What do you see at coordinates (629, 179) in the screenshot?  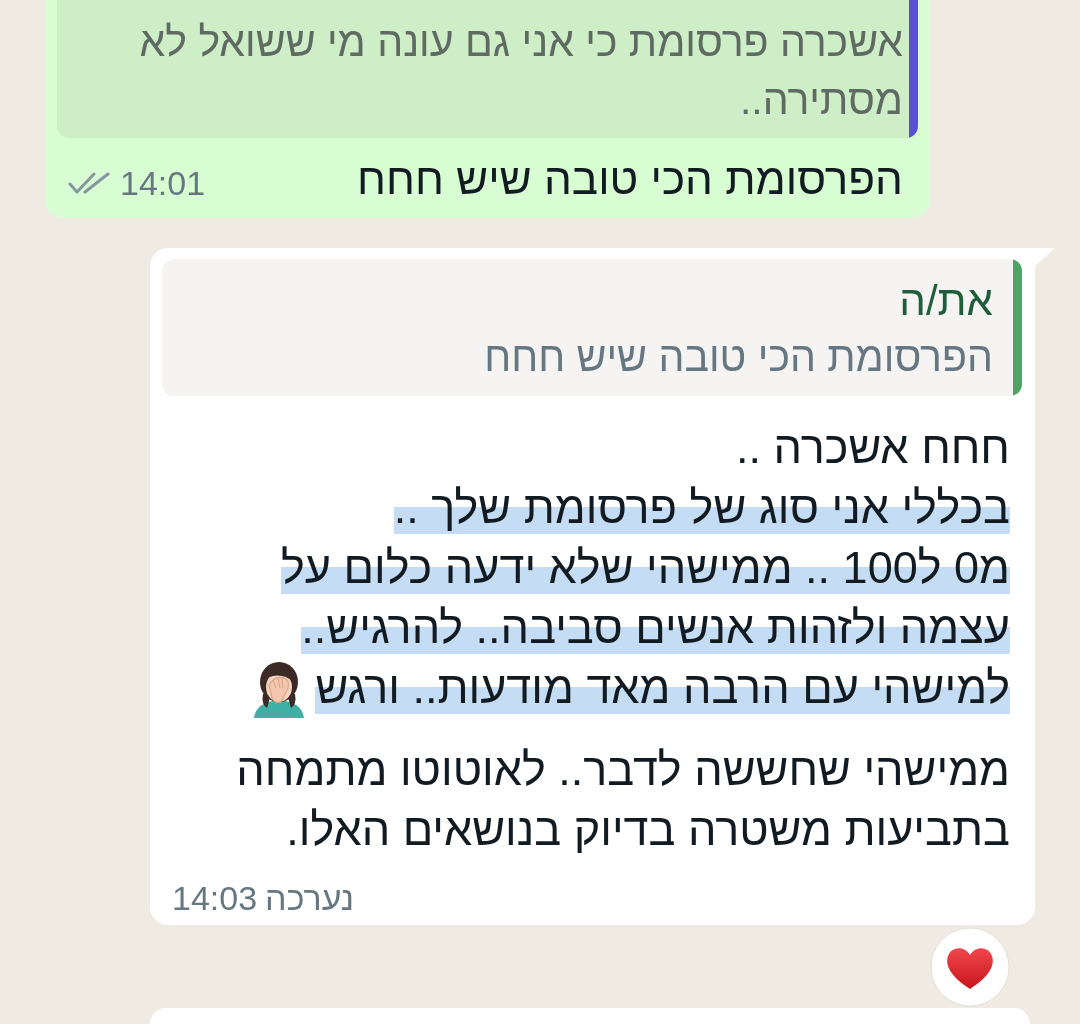 I see `message-text: הפרסומת הכי טובה שיש חחח` at bounding box center [629, 179].